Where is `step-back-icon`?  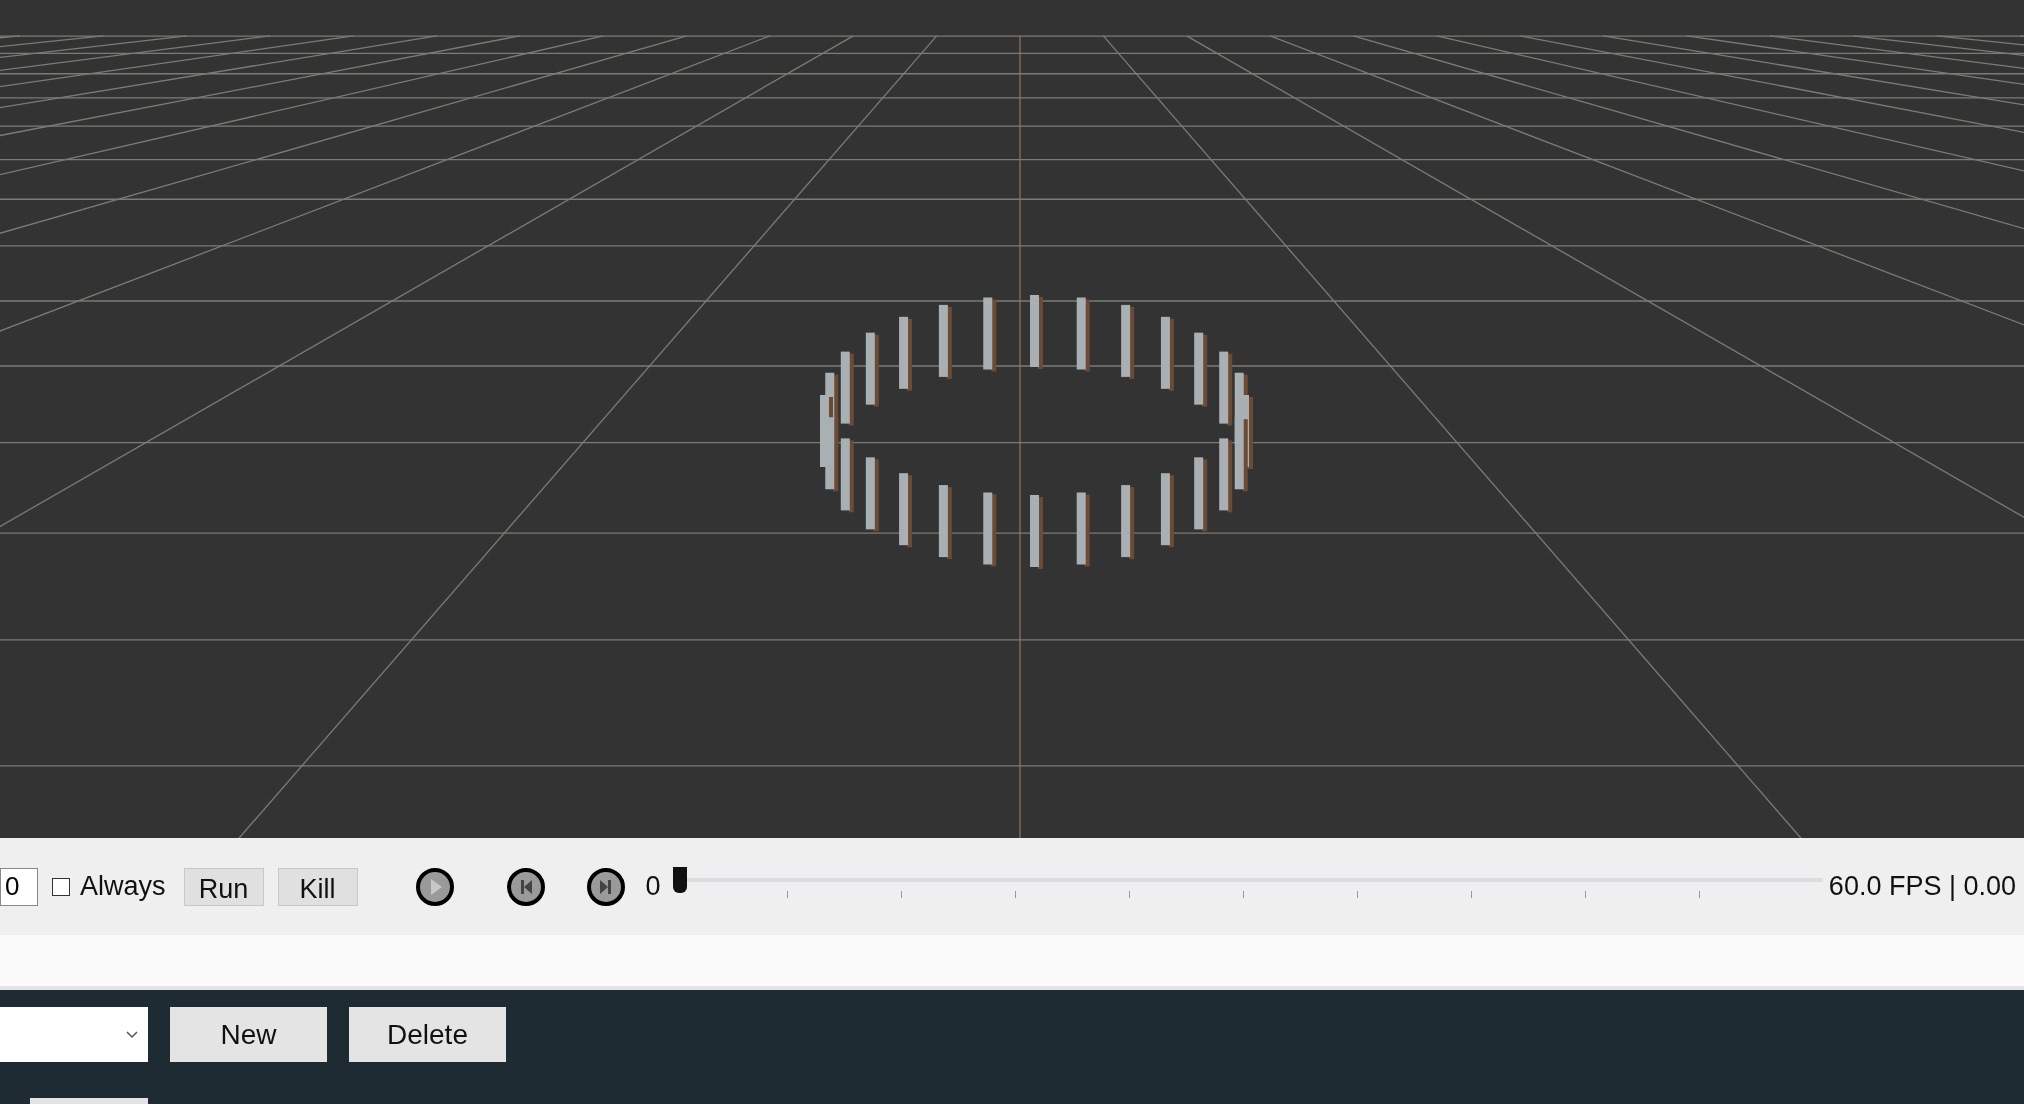
step-back-icon is located at coordinates (525, 886).